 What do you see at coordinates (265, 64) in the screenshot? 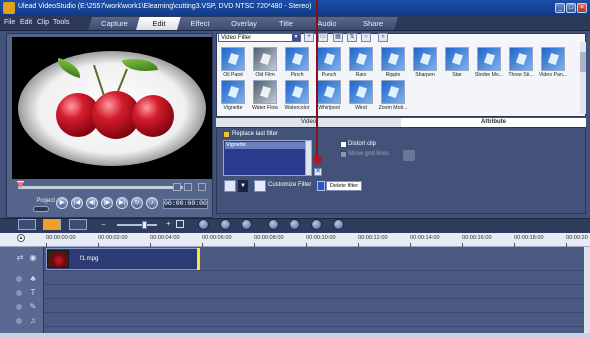
I see `filter-thumbnail: Old Film` at bounding box center [265, 64].